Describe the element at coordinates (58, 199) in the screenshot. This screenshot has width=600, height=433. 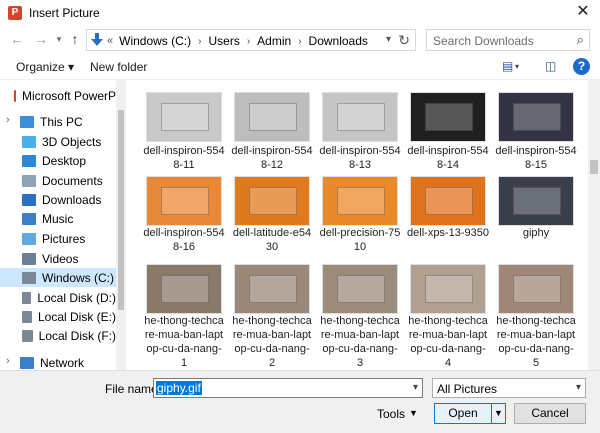
I see `sidebar-item: Downloads` at that location.